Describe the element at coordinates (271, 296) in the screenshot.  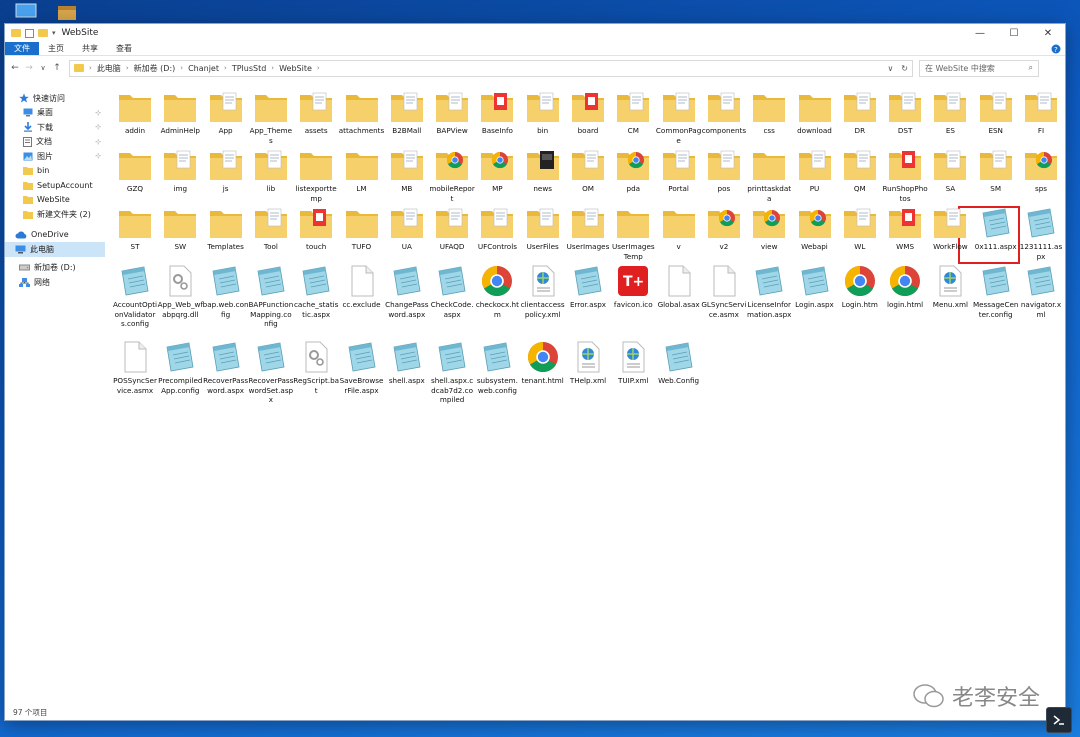
I see `file-item: BAPFunctionMapping.config` at that location.